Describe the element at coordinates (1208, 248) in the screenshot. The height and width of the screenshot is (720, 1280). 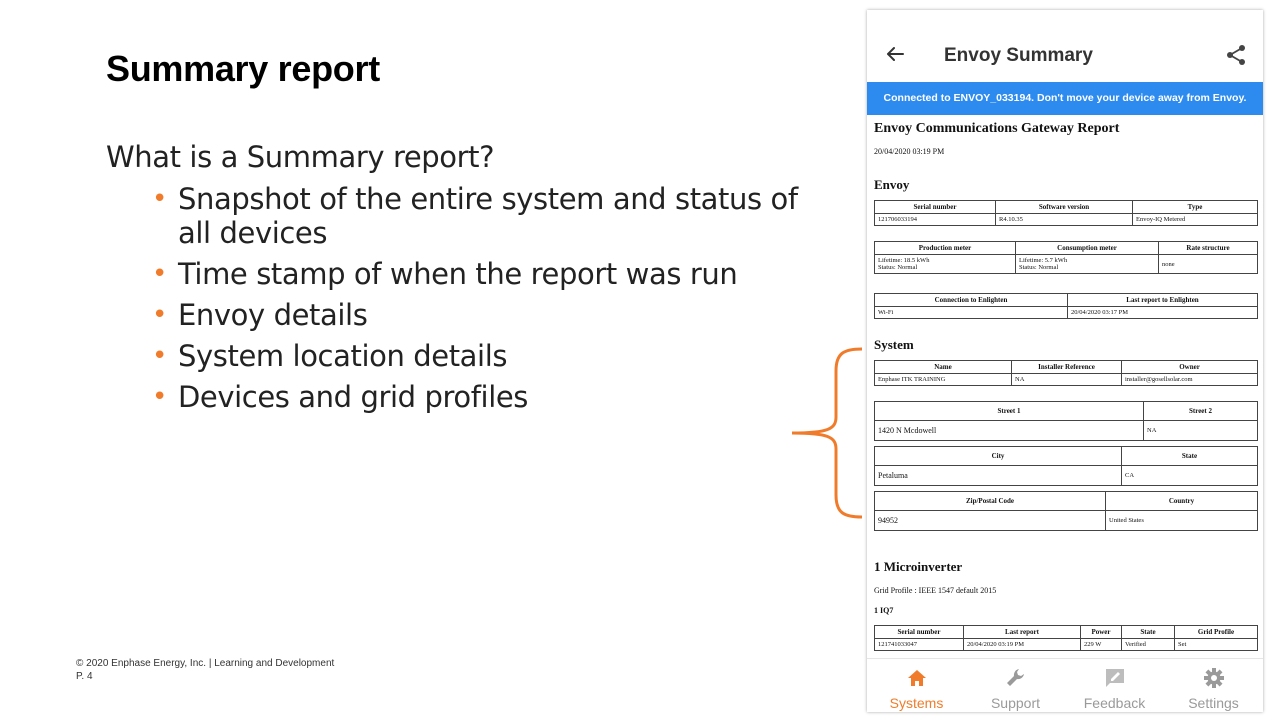
I see `table-header: Rate structure` at that location.